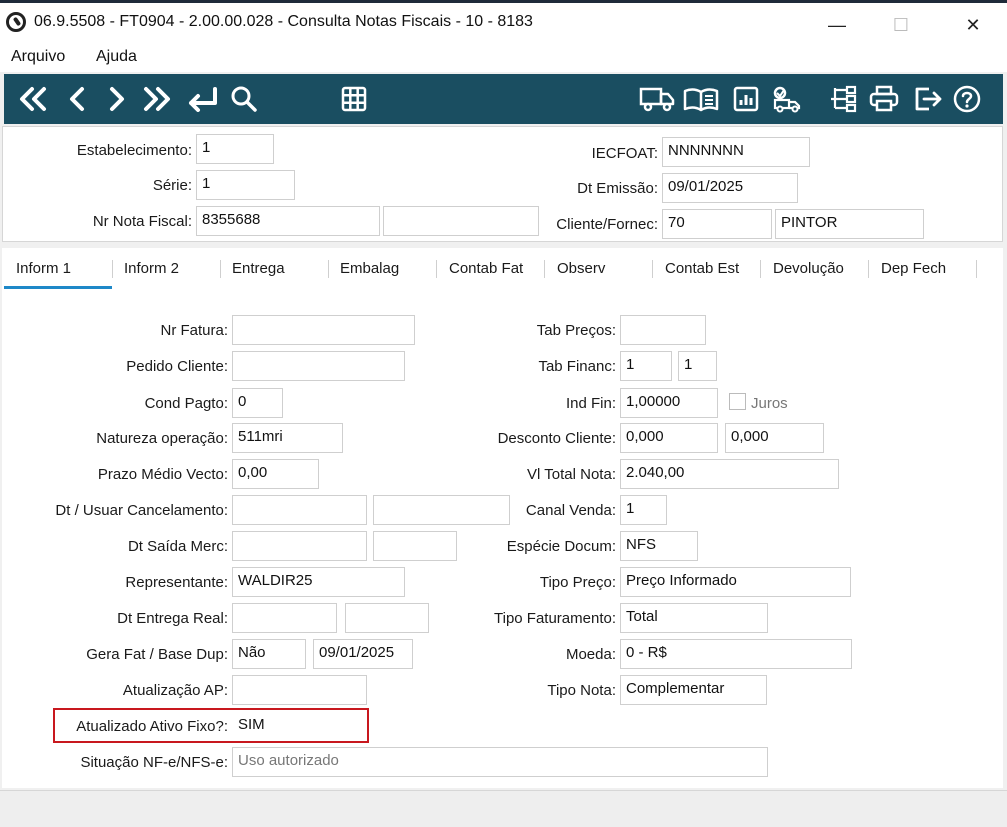  I want to click on tipo-faturamento-field: Total, so click(694, 618).